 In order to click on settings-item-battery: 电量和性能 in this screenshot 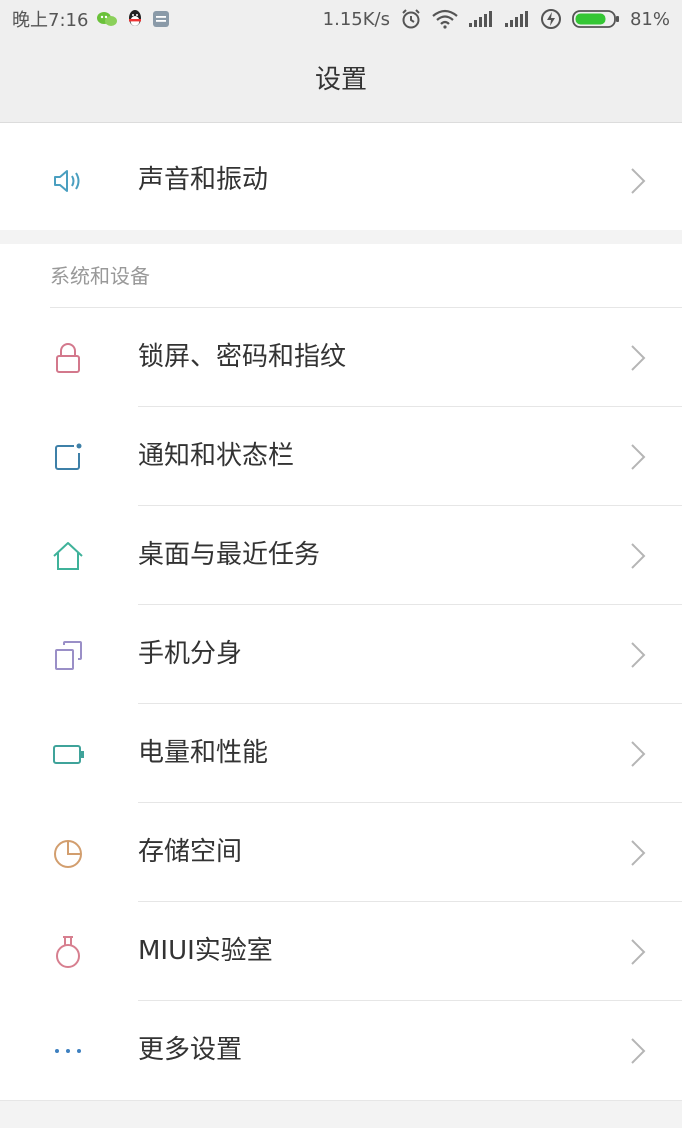, I will do `click(341, 753)`.